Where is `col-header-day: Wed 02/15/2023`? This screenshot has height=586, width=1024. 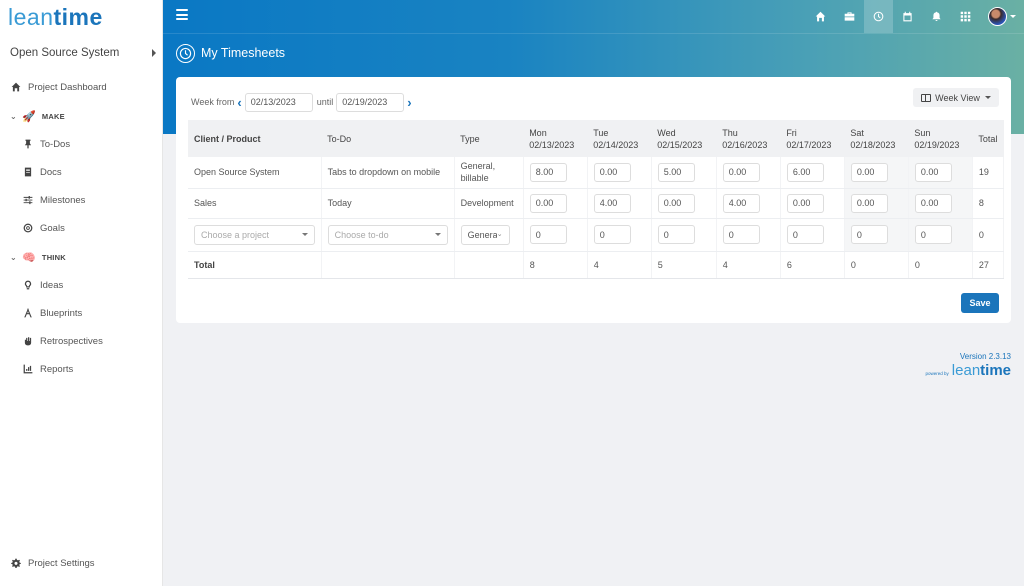
col-header-day: Wed 02/15/2023 is located at coordinates (684, 138).